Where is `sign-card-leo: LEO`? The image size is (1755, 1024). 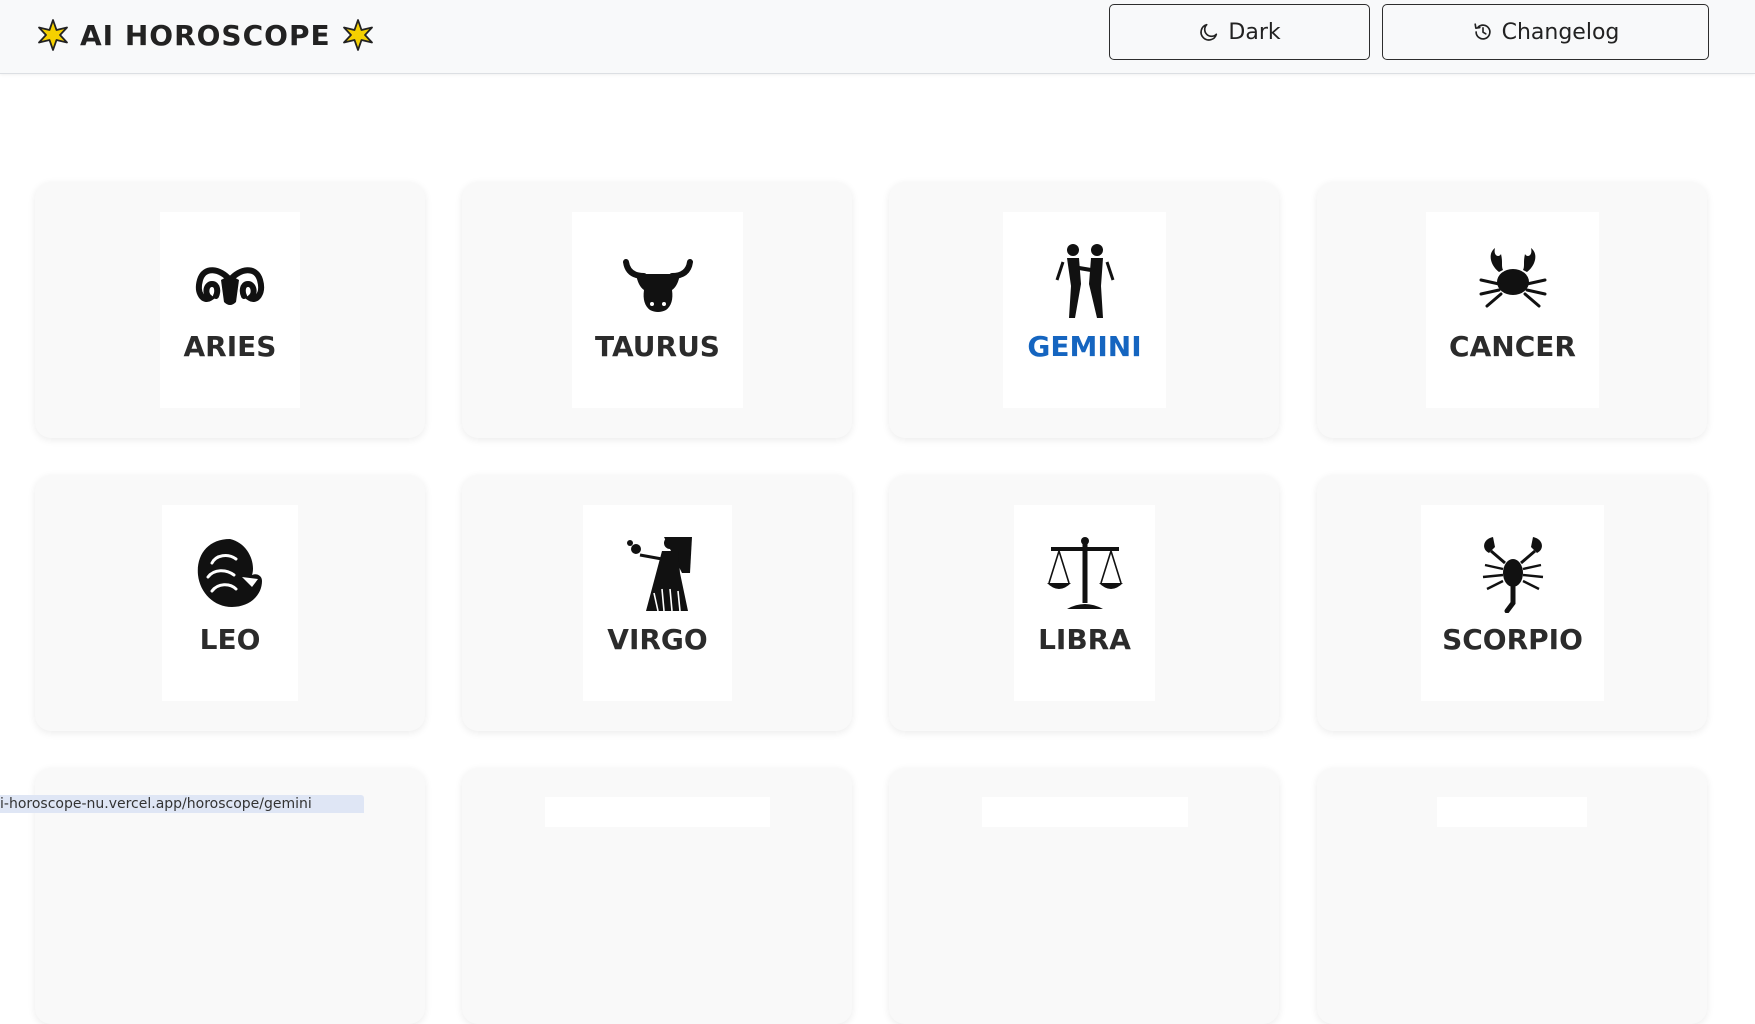 sign-card-leo: LEO is located at coordinates (230, 603).